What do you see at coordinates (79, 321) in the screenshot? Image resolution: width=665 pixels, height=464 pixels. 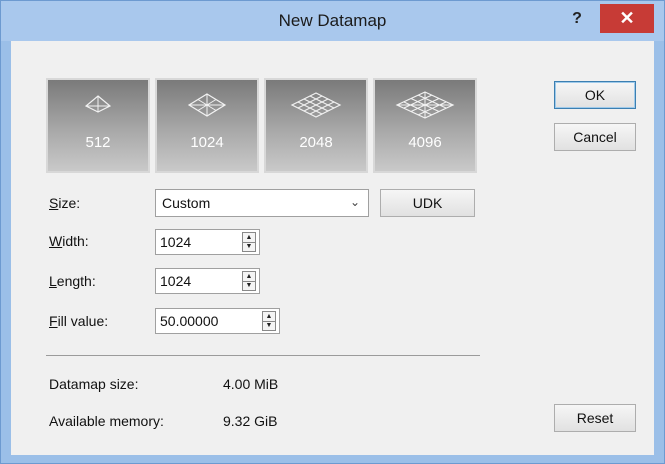 I see `fill-value-label: Fill value:` at bounding box center [79, 321].